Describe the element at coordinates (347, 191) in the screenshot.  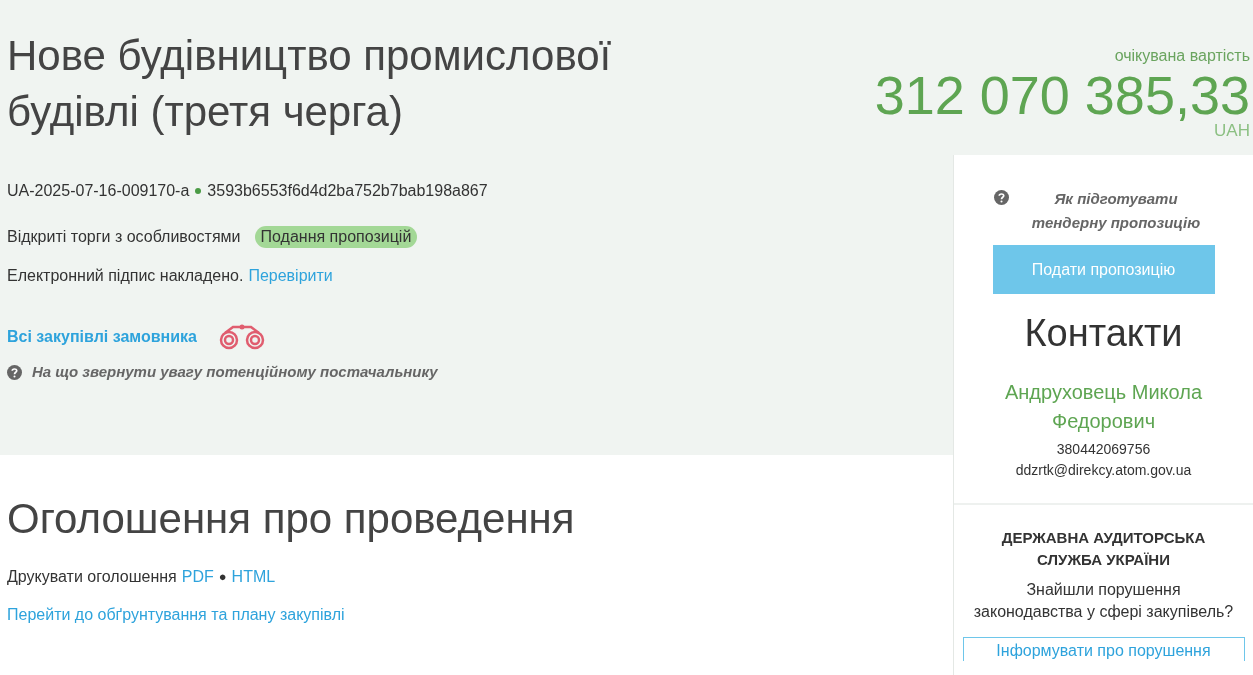
I see `tender-hash: 3593b6553f6d4d2ba752b7bab198a867` at that location.